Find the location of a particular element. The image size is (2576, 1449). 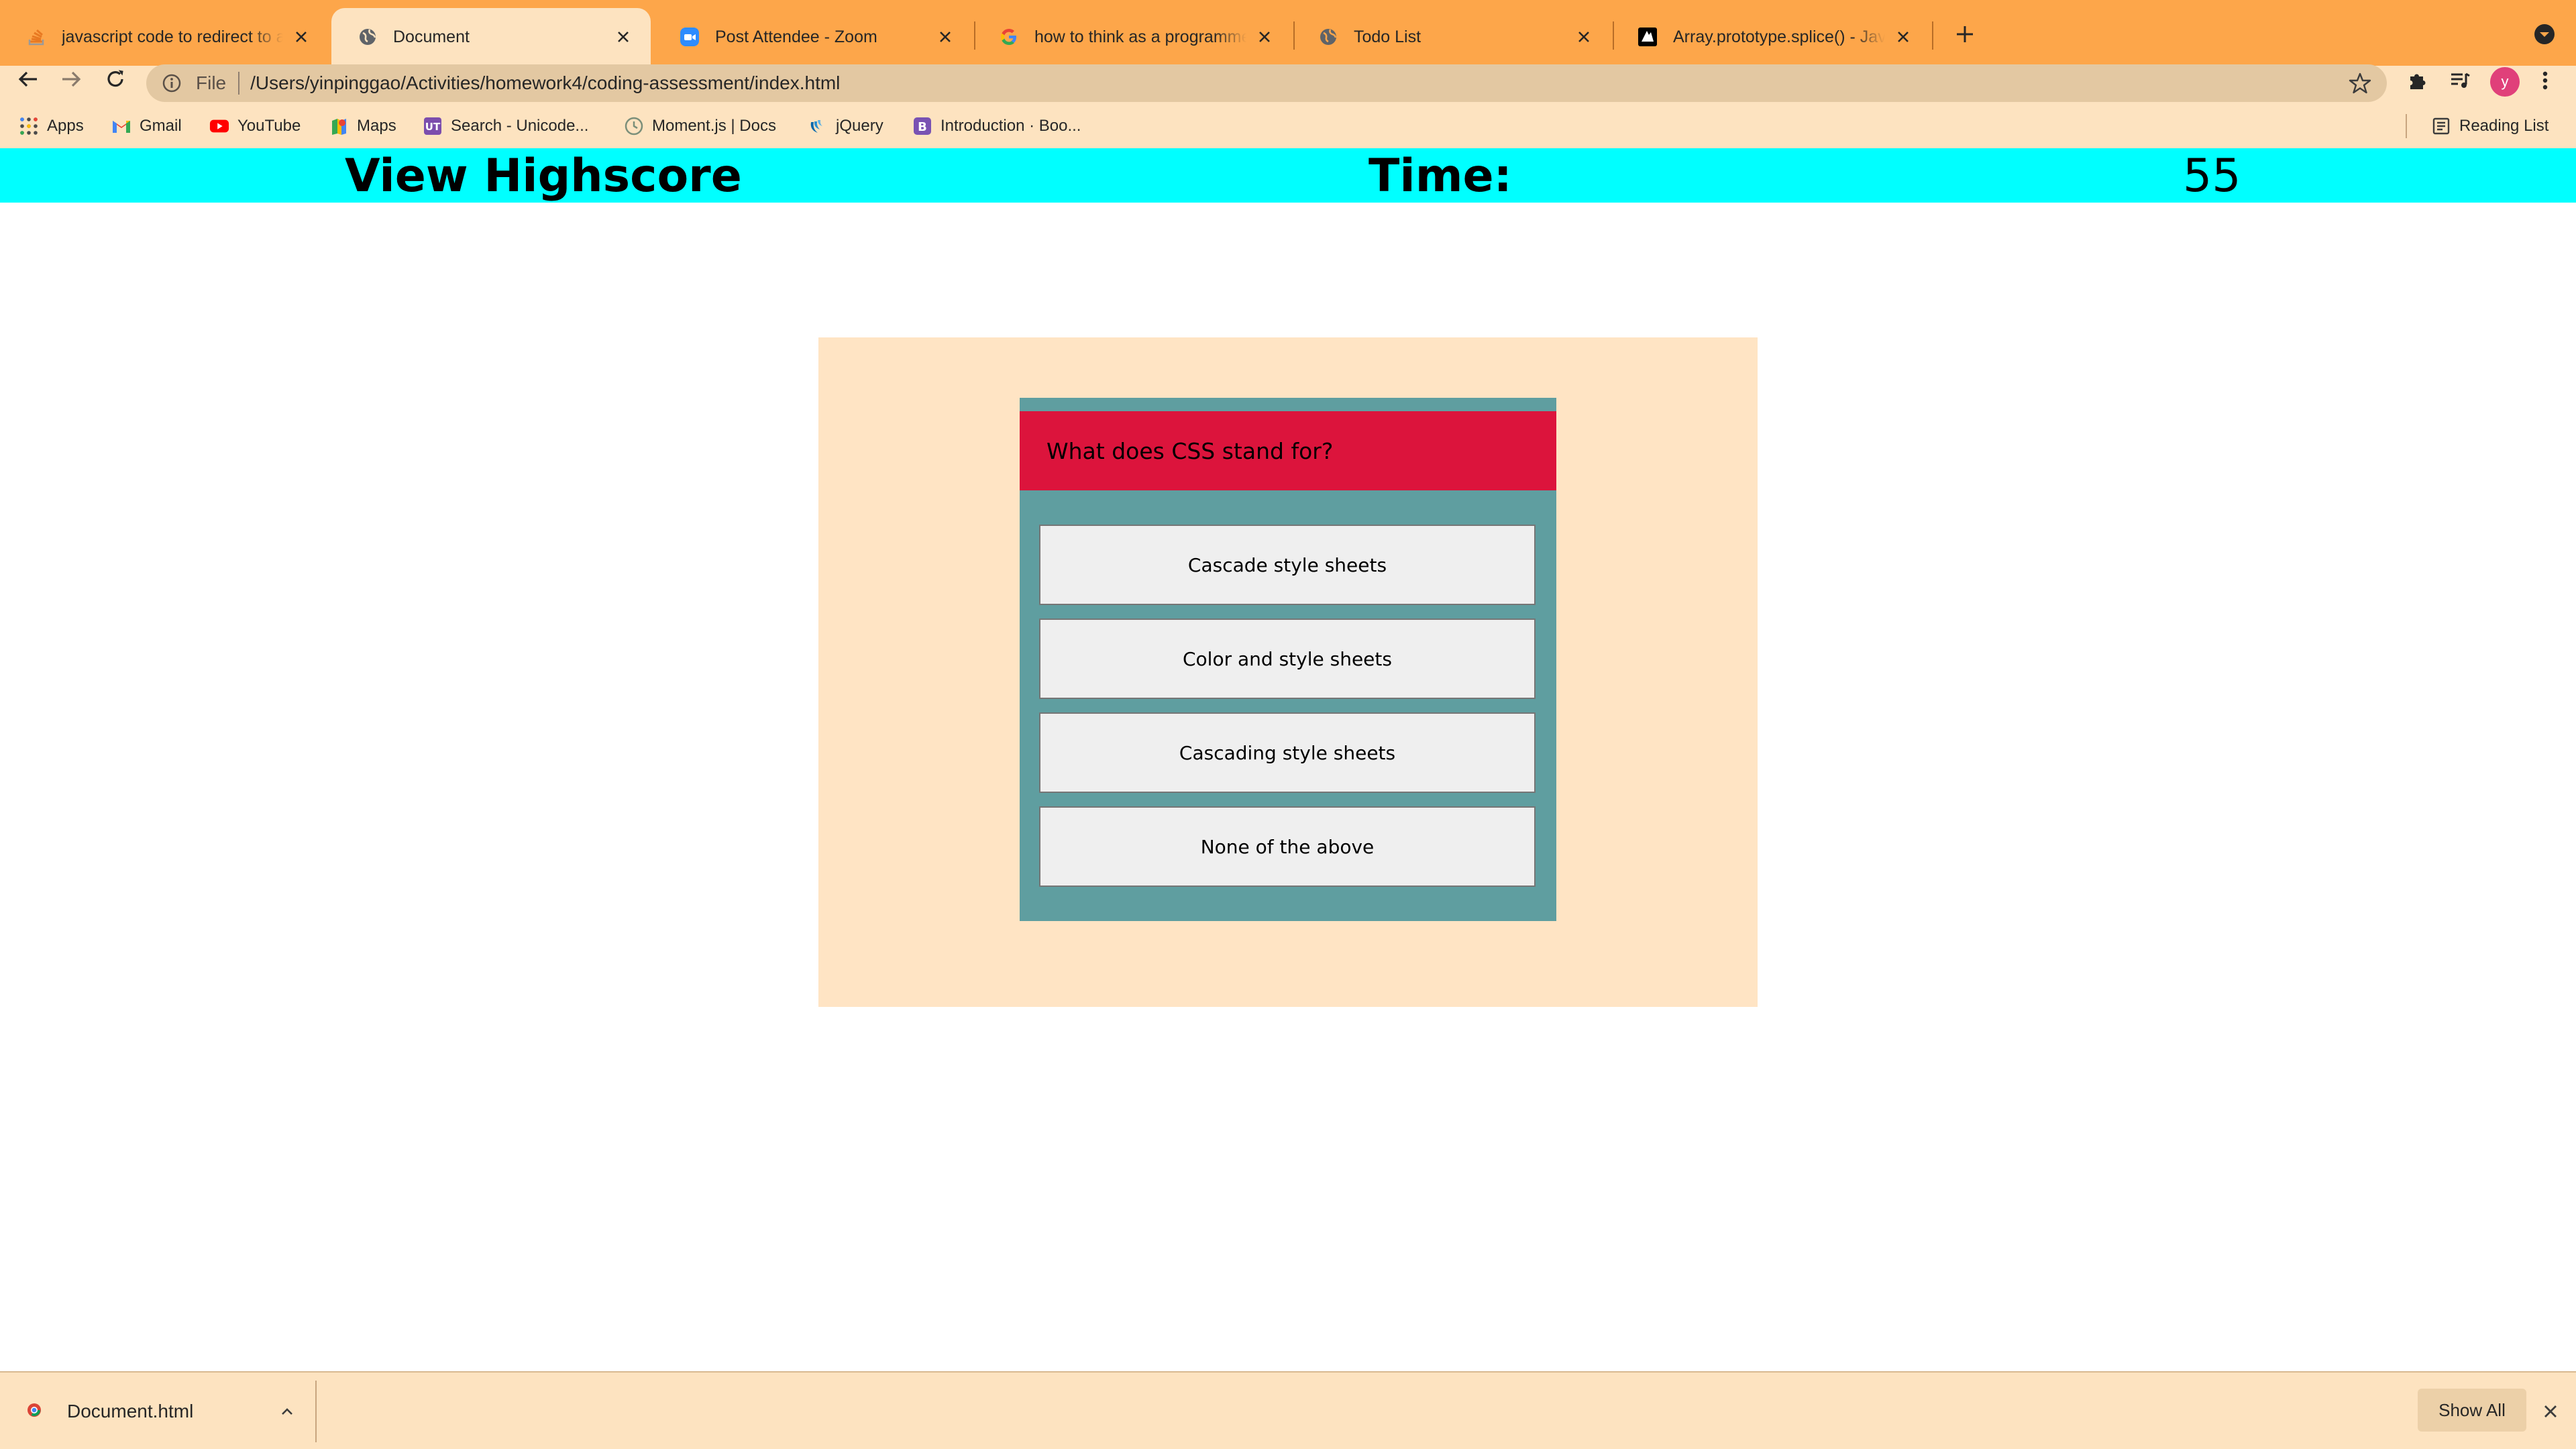

tab-title: Document is located at coordinates (431, 36).